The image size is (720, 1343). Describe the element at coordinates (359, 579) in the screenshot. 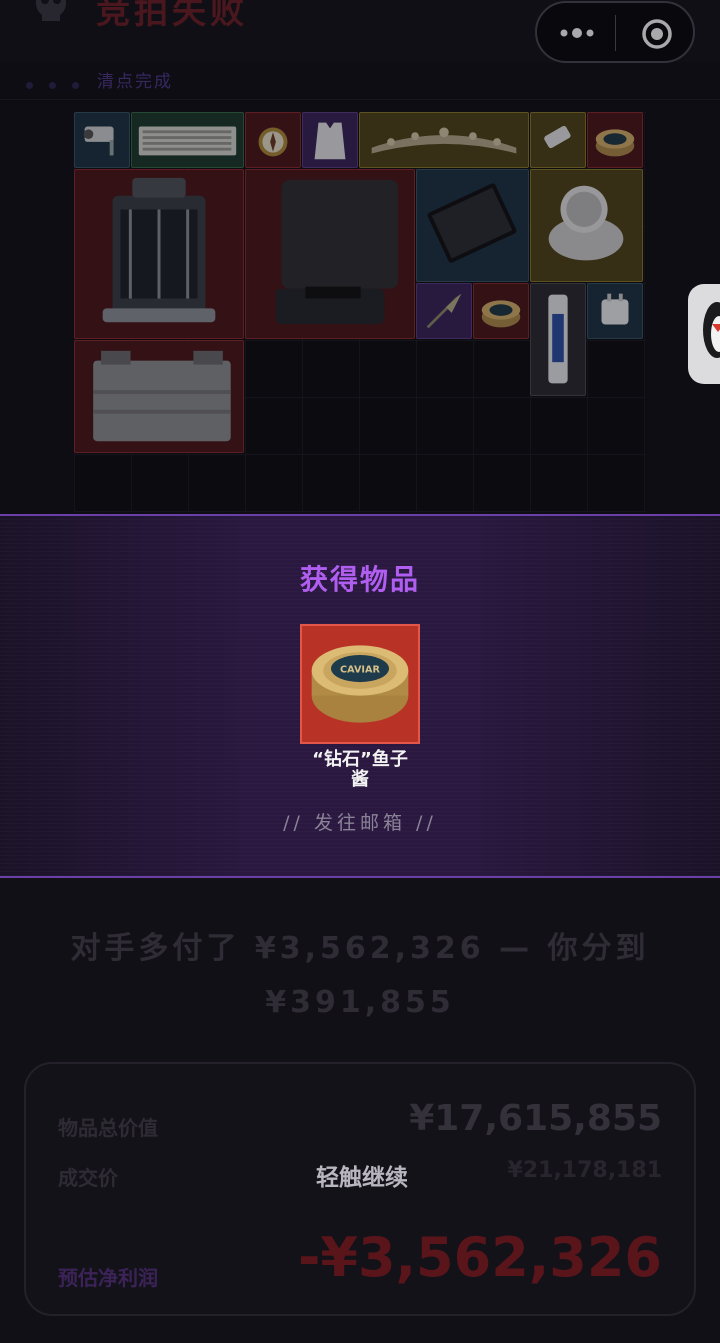

I see `obtained-title: 获得物品` at that location.